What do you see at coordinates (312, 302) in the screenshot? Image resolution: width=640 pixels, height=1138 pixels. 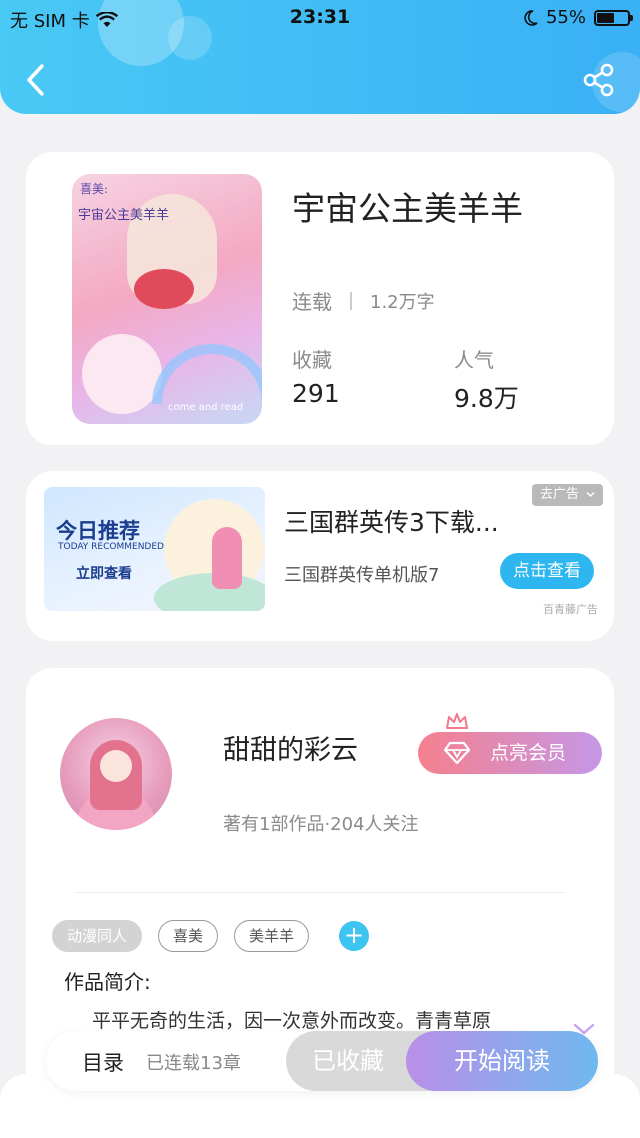 I see `serial-status: 连载` at bounding box center [312, 302].